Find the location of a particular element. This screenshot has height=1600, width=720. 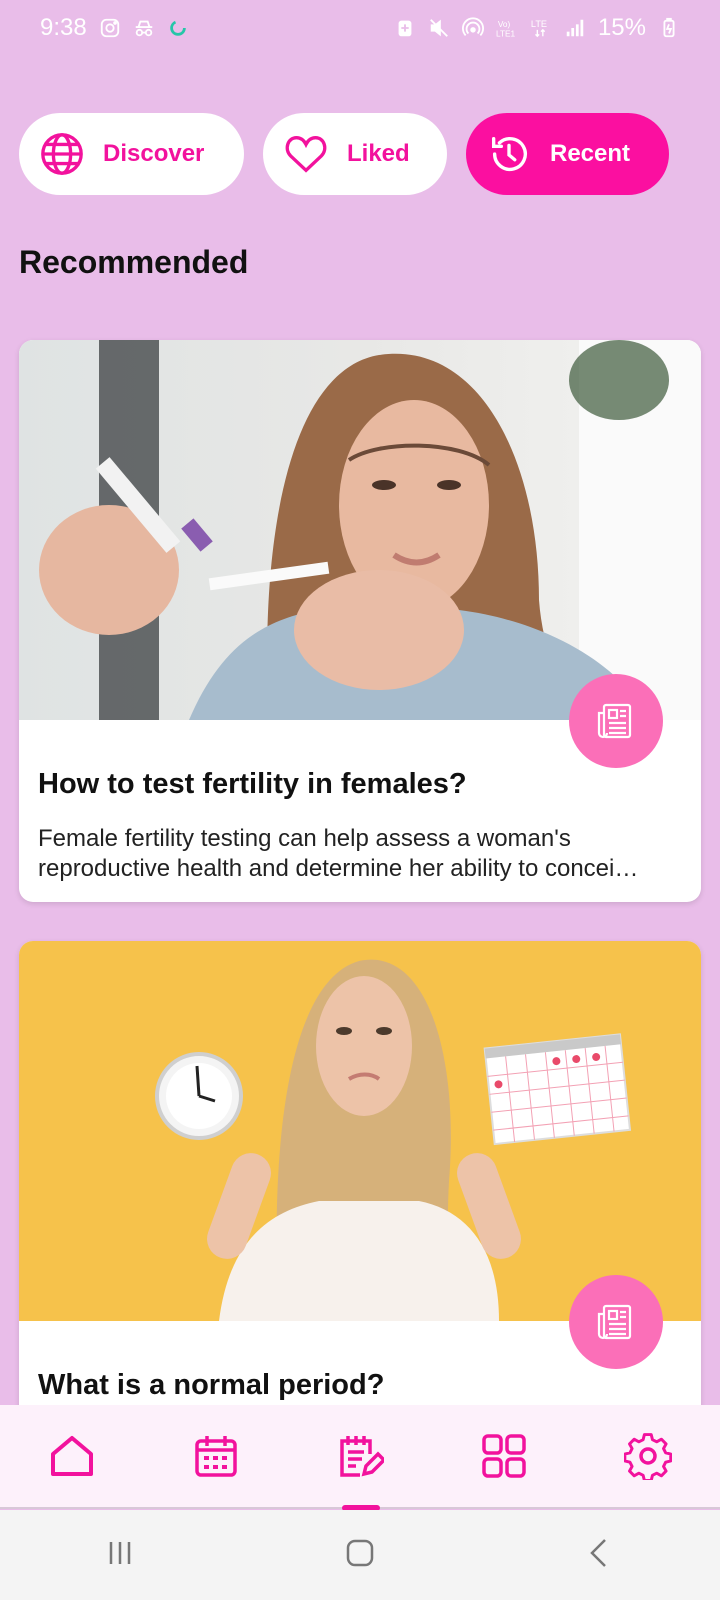

recent-chip: Recent is located at coordinates (567, 154).